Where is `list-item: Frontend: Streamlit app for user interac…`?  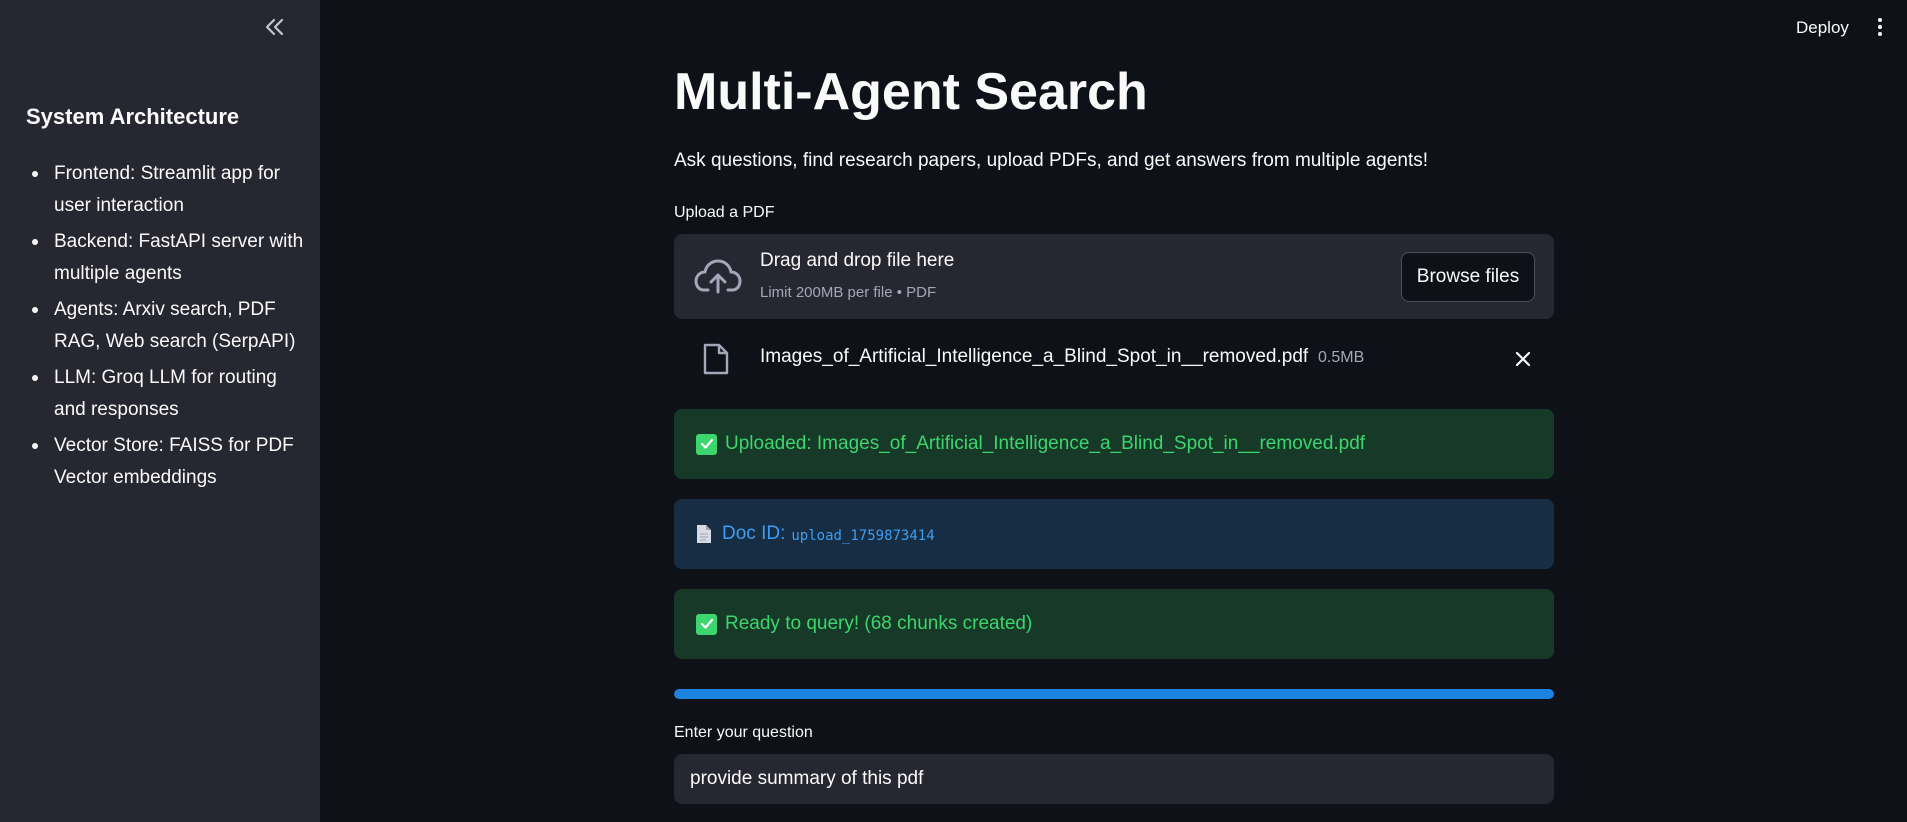 list-item: Frontend: Streamlit app for user interac… is located at coordinates (166, 190).